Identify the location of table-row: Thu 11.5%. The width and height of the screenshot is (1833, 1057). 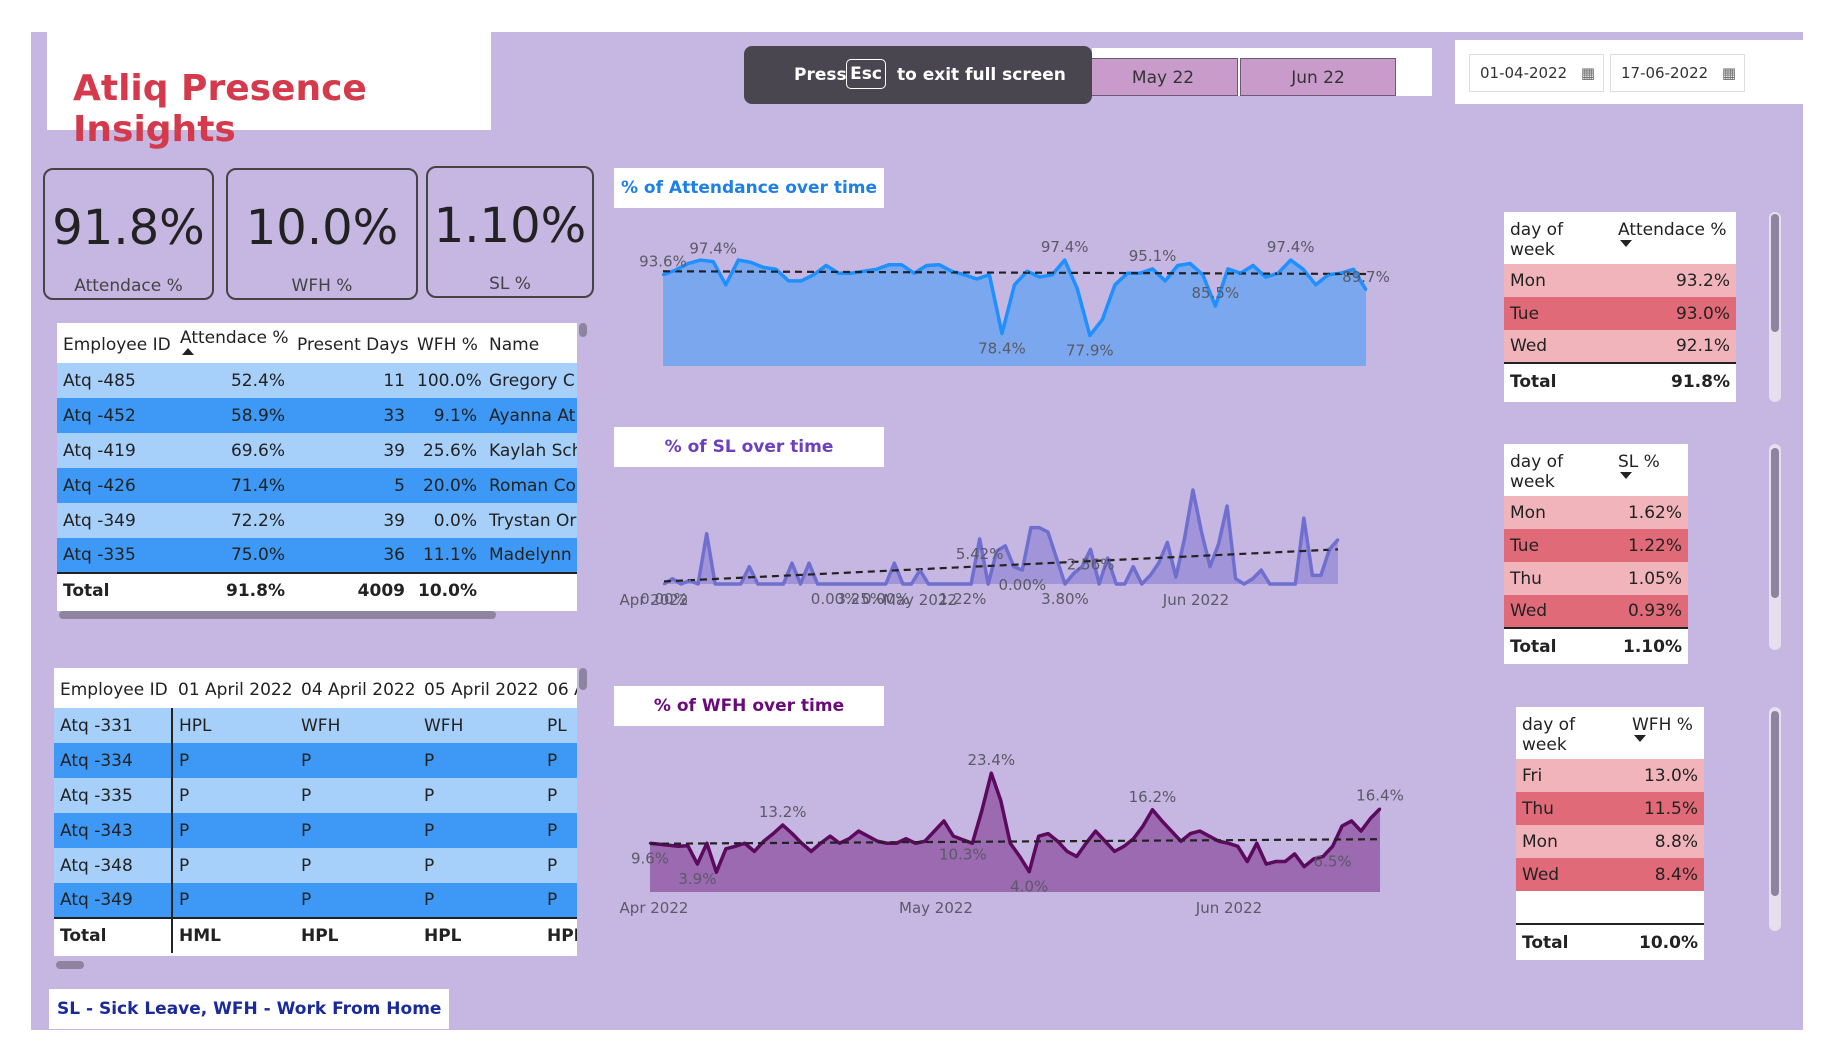
(1610, 808).